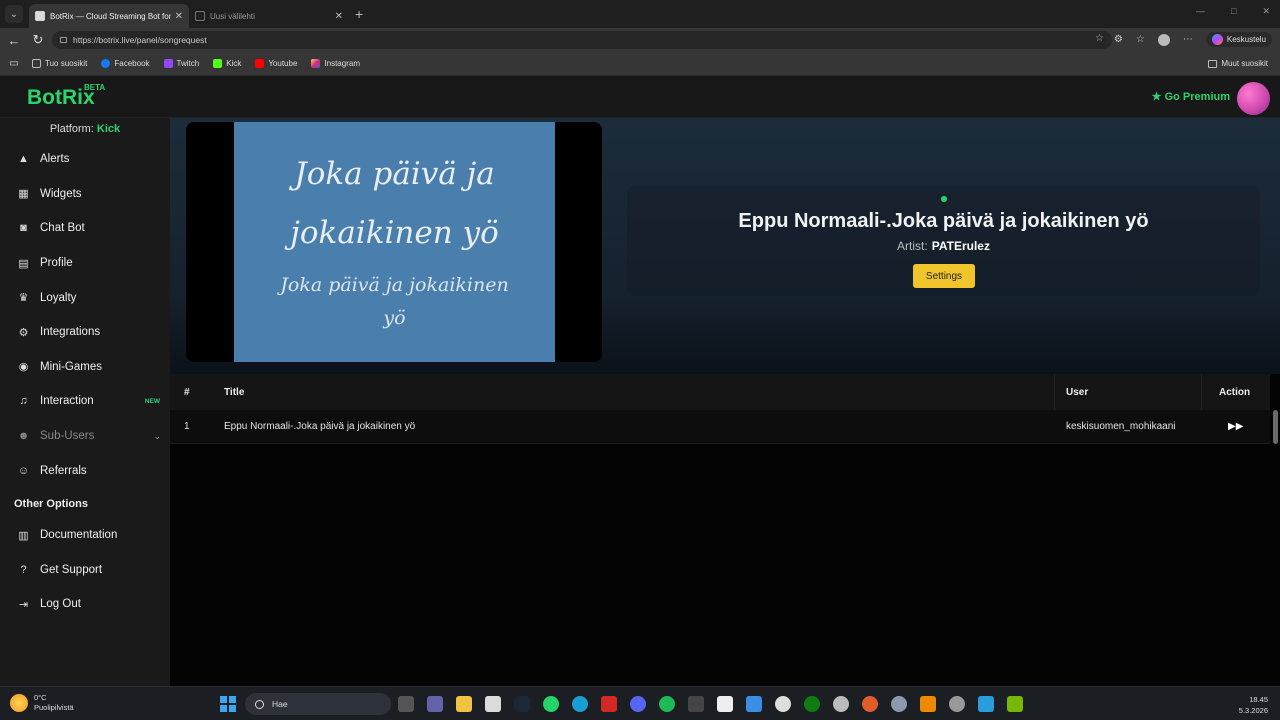 The width and height of the screenshot is (1280, 720). What do you see at coordinates (870, 704) in the screenshot?
I see `browser-app-icon` at bounding box center [870, 704].